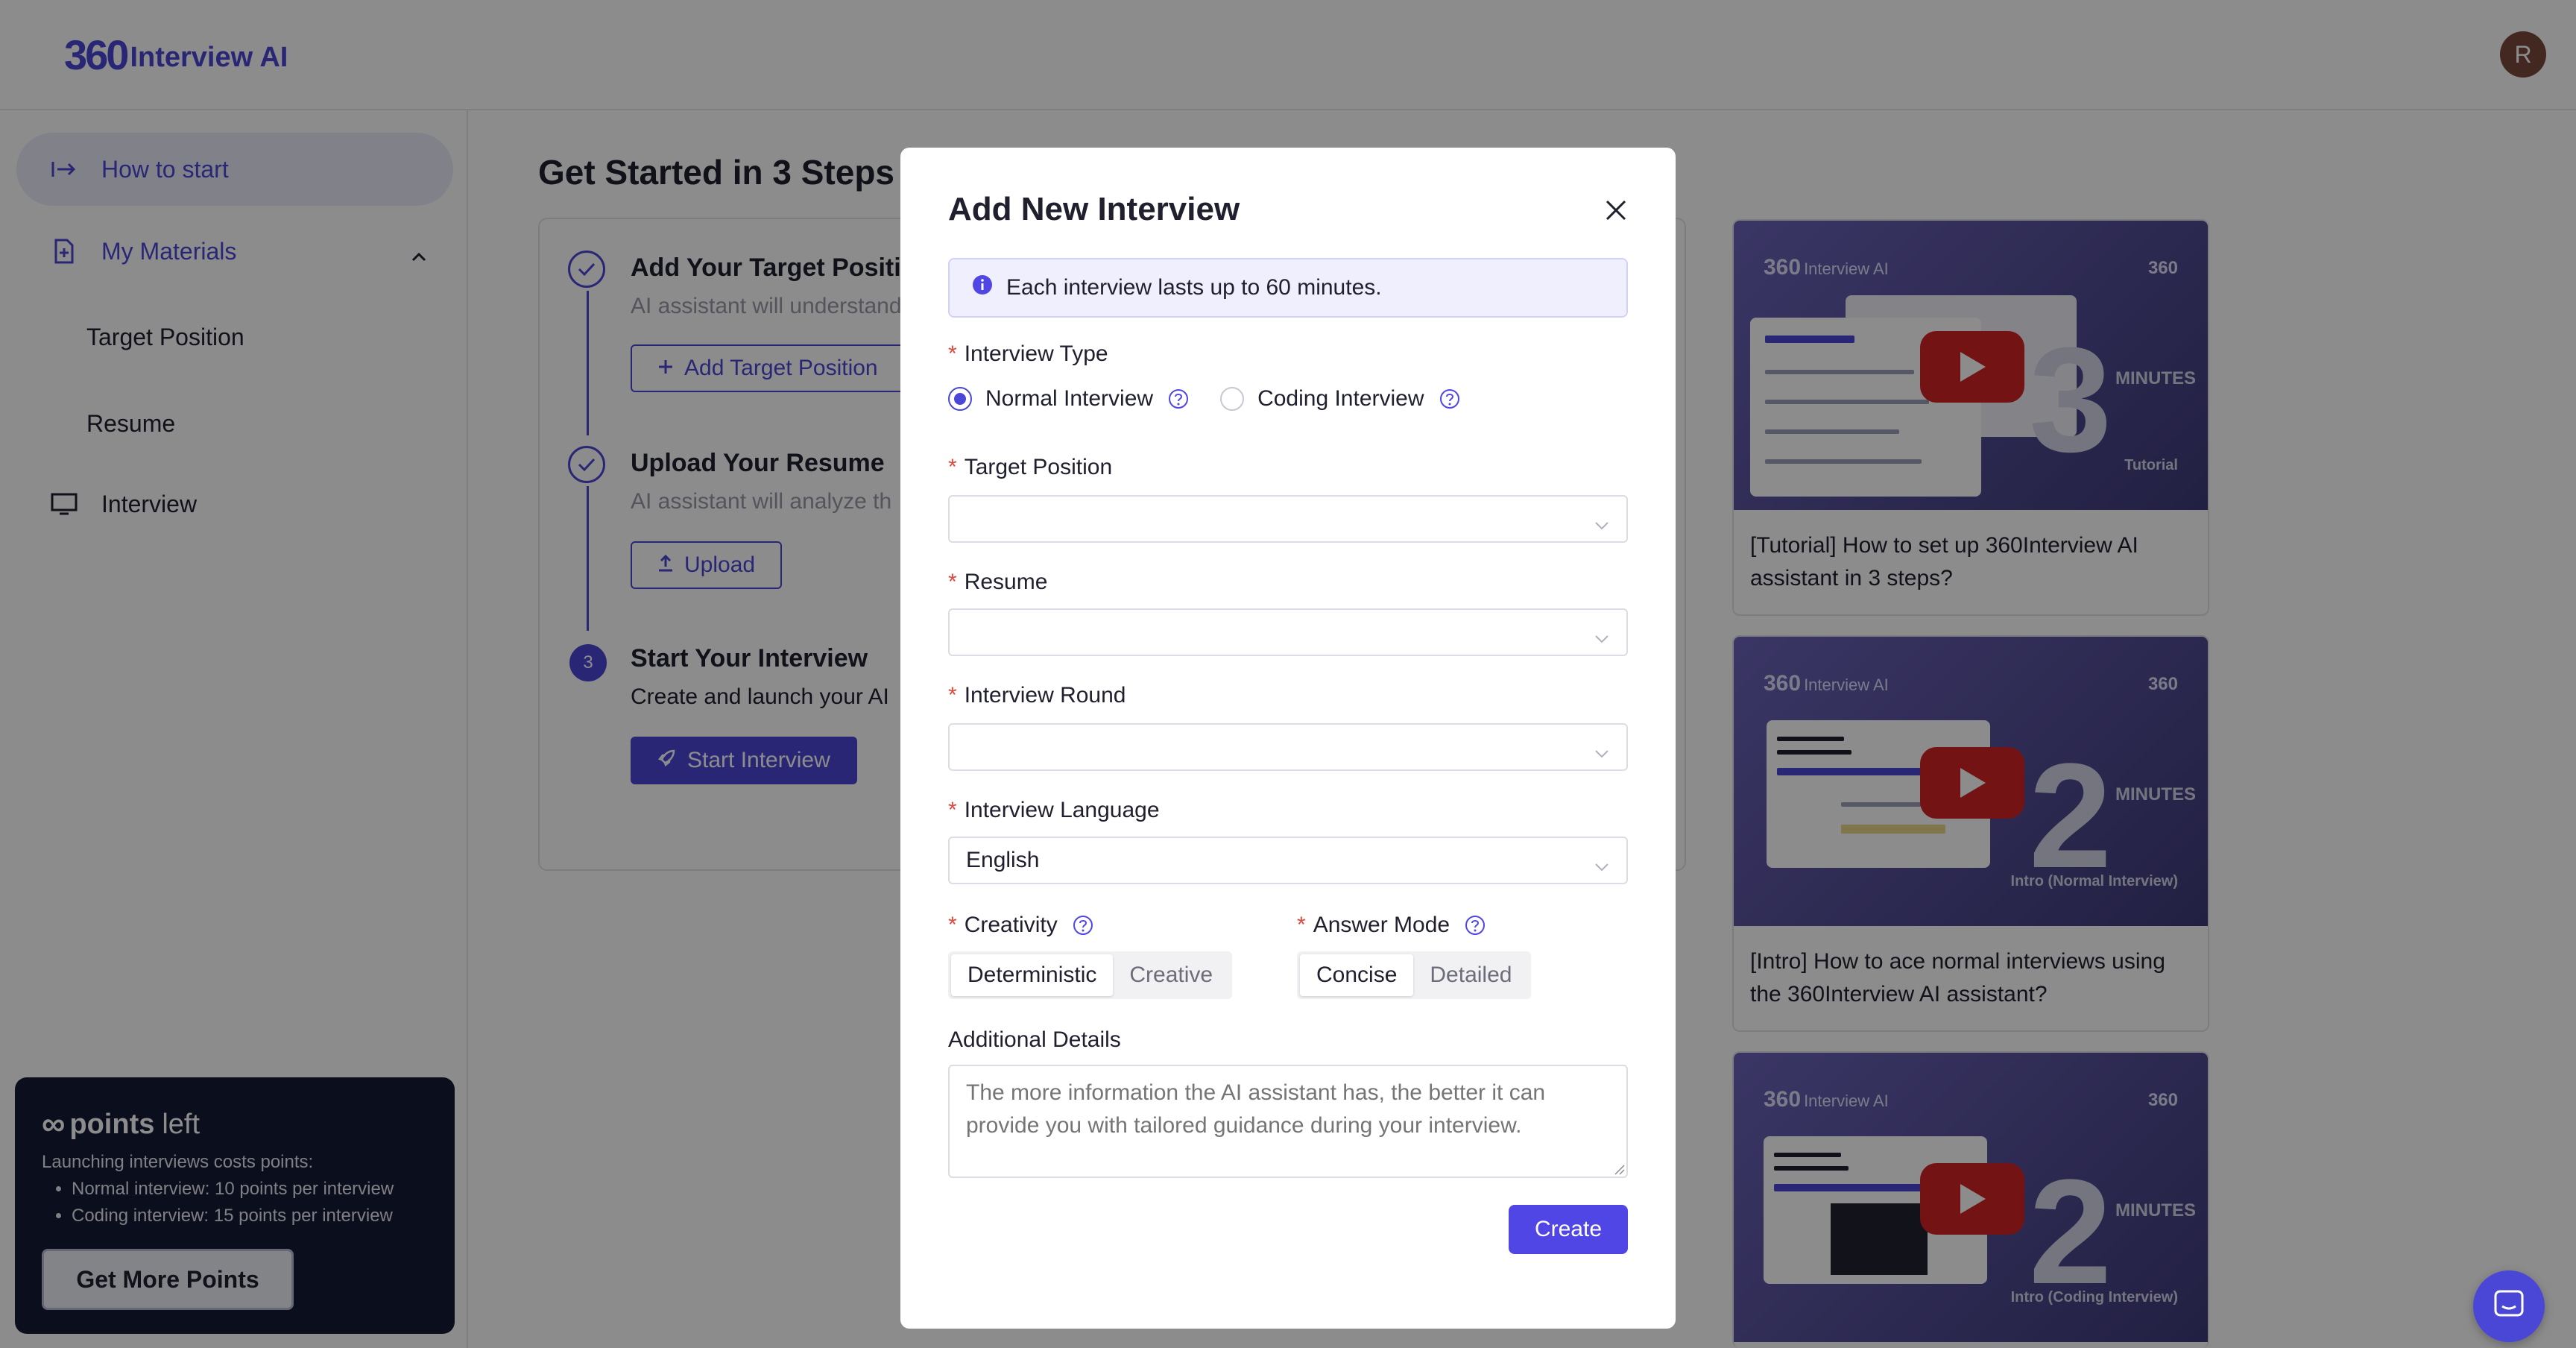 This screenshot has height=1348, width=2576. Describe the element at coordinates (1288, 1121) in the screenshot. I see `additional-details-textarea` at that location.